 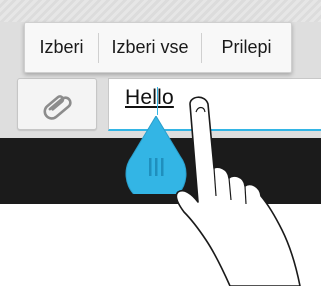 I want to click on text-selection-popup: Izberi Izberi vse Prilepi, so click(x=158, y=47).